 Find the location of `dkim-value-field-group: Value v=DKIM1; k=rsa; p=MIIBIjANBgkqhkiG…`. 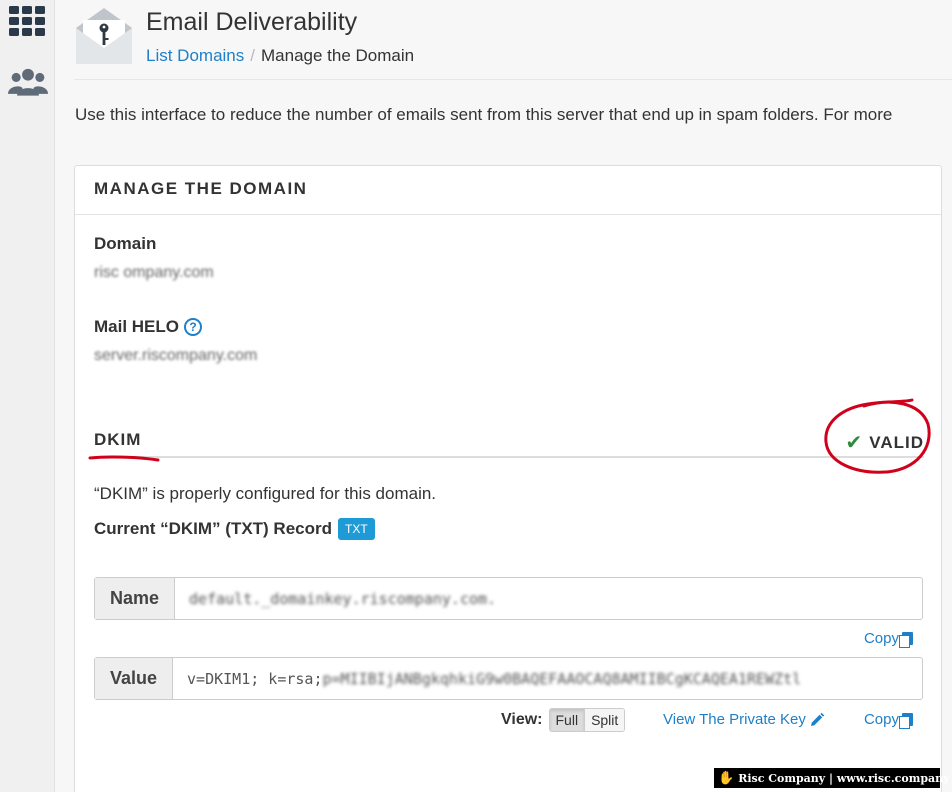

dkim-value-field-group: Value v=DKIM1; k=rsa; p=MIIBIjANBgkqhkiG… is located at coordinates (508, 678).